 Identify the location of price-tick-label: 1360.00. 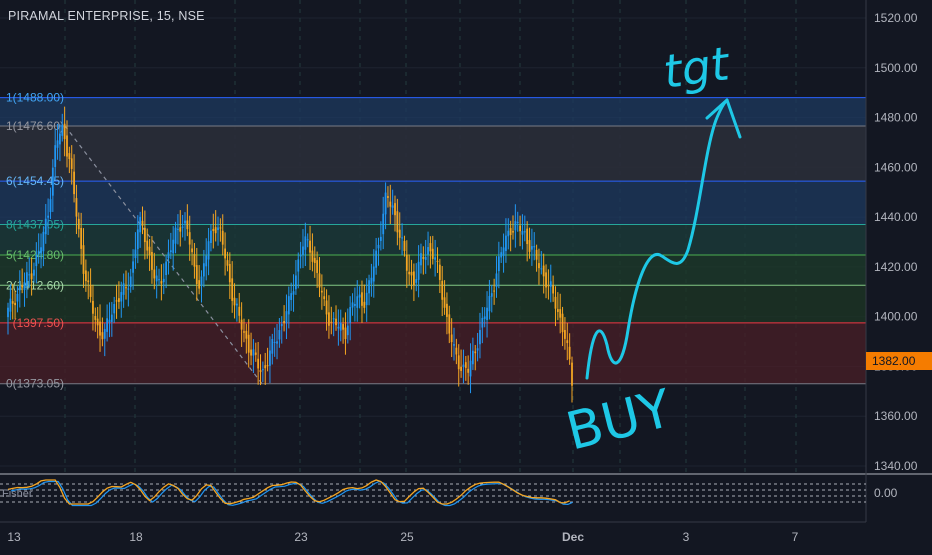
(896, 416).